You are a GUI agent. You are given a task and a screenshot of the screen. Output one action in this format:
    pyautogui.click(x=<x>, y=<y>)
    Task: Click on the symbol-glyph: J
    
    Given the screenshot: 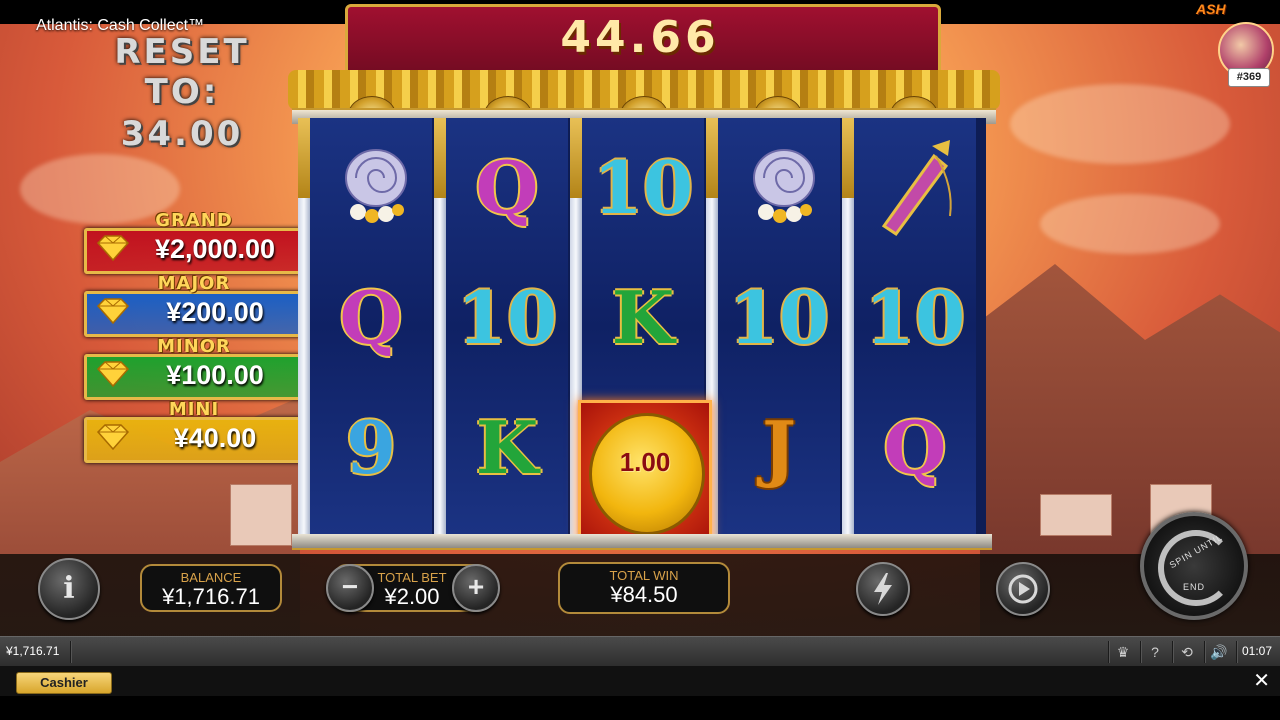 What is the action you would take?
    pyautogui.click(x=779, y=447)
    